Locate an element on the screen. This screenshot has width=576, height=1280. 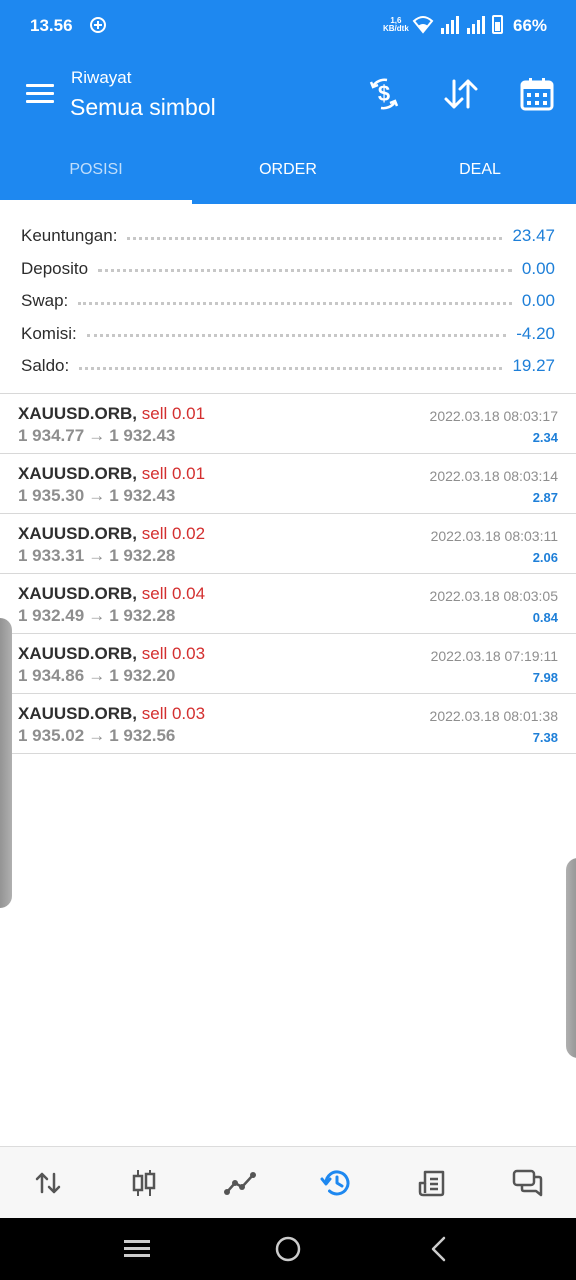
deal-close-price: 1 932.20 is located at coordinates (142, 675).